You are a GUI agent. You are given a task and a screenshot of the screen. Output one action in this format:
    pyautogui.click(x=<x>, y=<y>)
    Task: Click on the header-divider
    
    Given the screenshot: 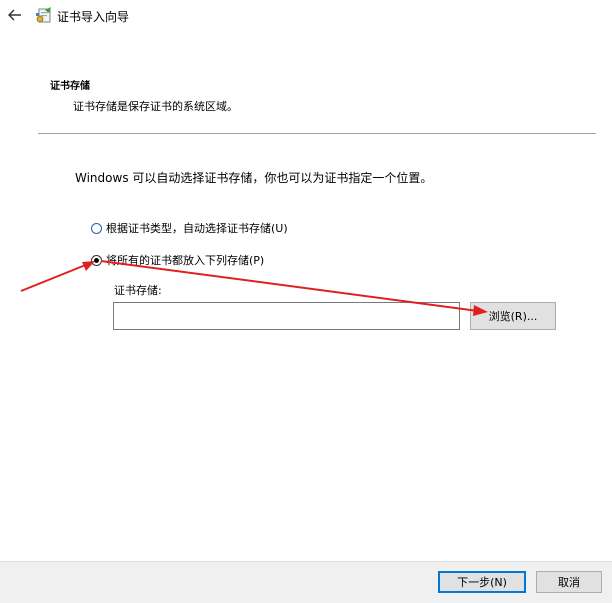 What is the action you would take?
    pyautogui.click(x=317, y=133)
    